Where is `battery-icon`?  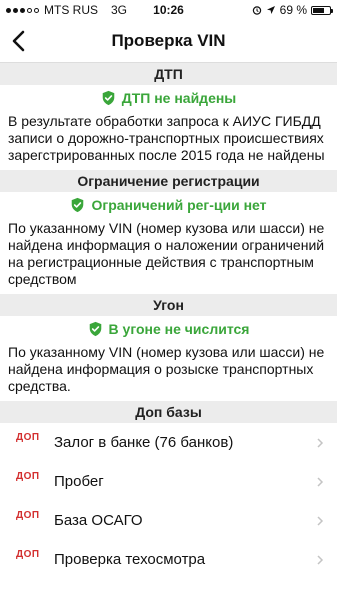 battery-icon is located at coordinates (322, 10).